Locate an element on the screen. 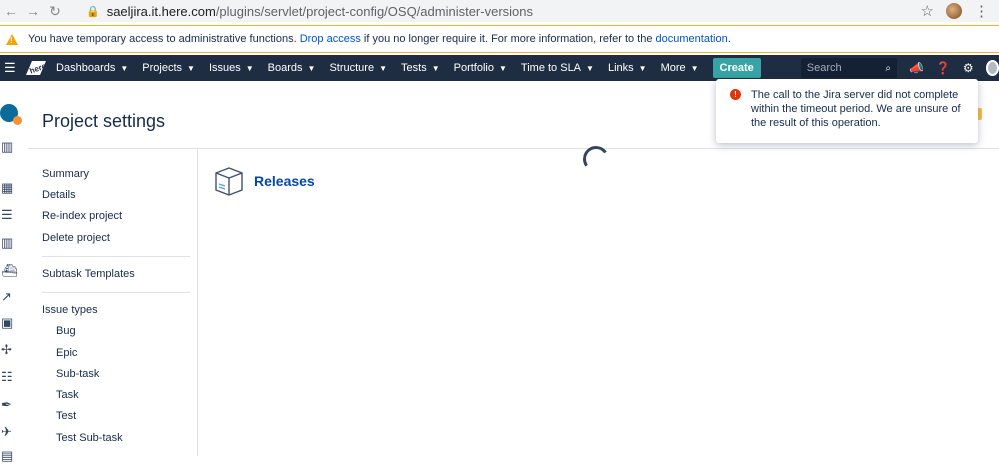 Image resolution: width=999 pixels, height=464 pixels. nav-structure: Structure ▼ is located at coordinates (358, 68).